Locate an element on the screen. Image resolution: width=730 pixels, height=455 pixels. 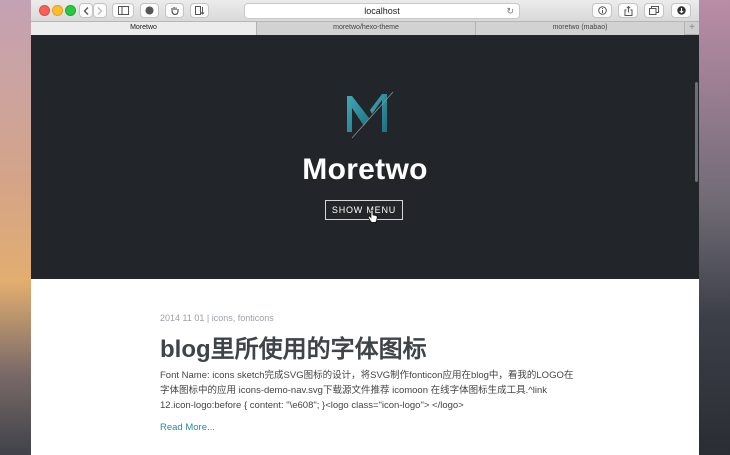
post-tags: icons, fonticons is located at coordinates (243, 318).